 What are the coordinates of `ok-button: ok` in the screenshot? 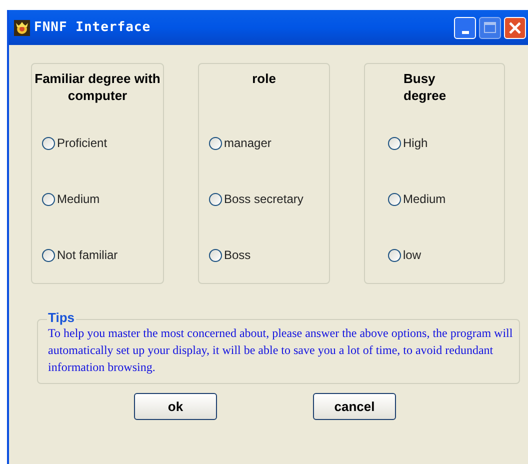 It's located at (175, 406).